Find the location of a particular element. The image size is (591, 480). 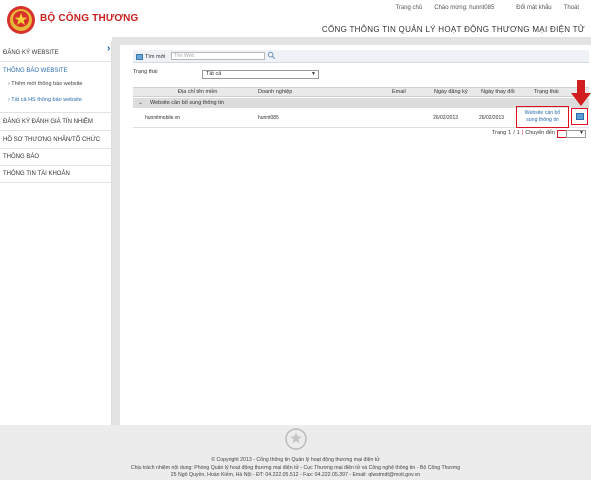

pager-total: 1 is located at coordinates (518, 133).